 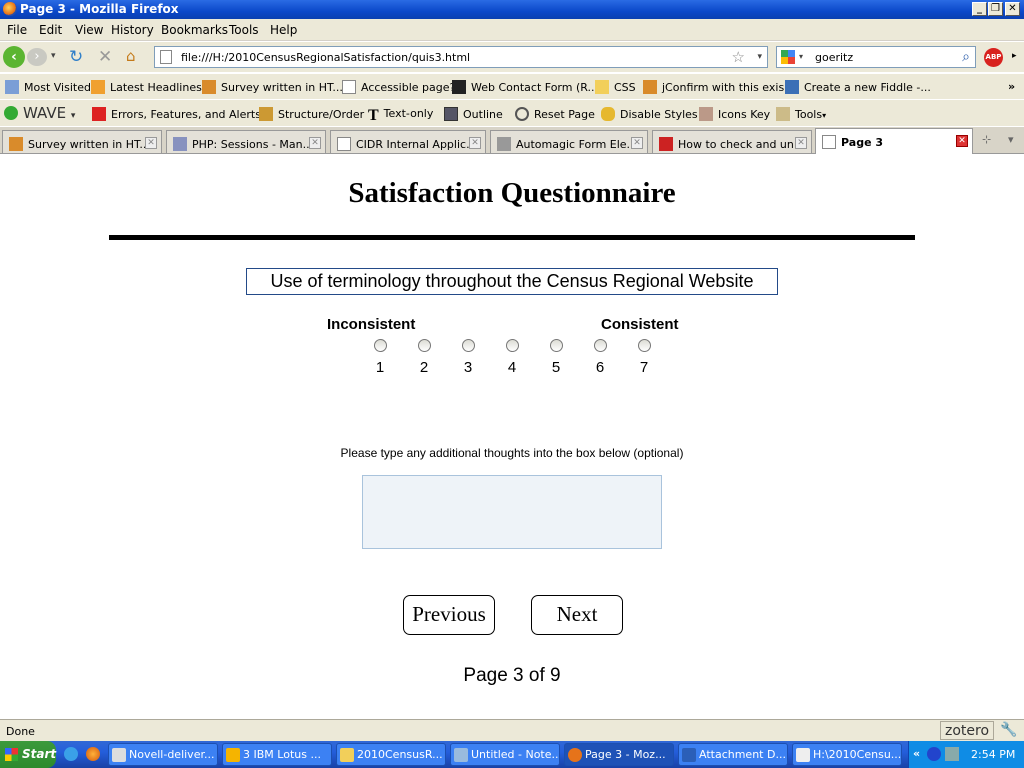 I want to click on wave-icons-key: Icons Key, so click(x=734, y=114).